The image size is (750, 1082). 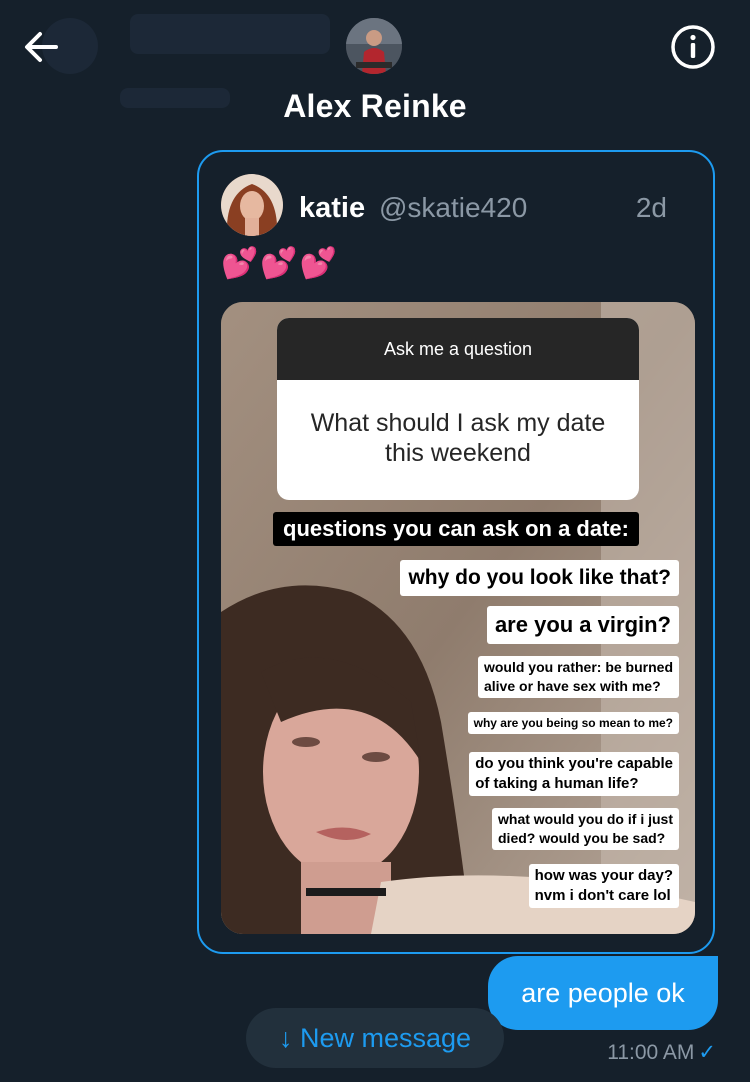 I want to click on sent-message-bubble: are people ok, so click(x=603, y=993).